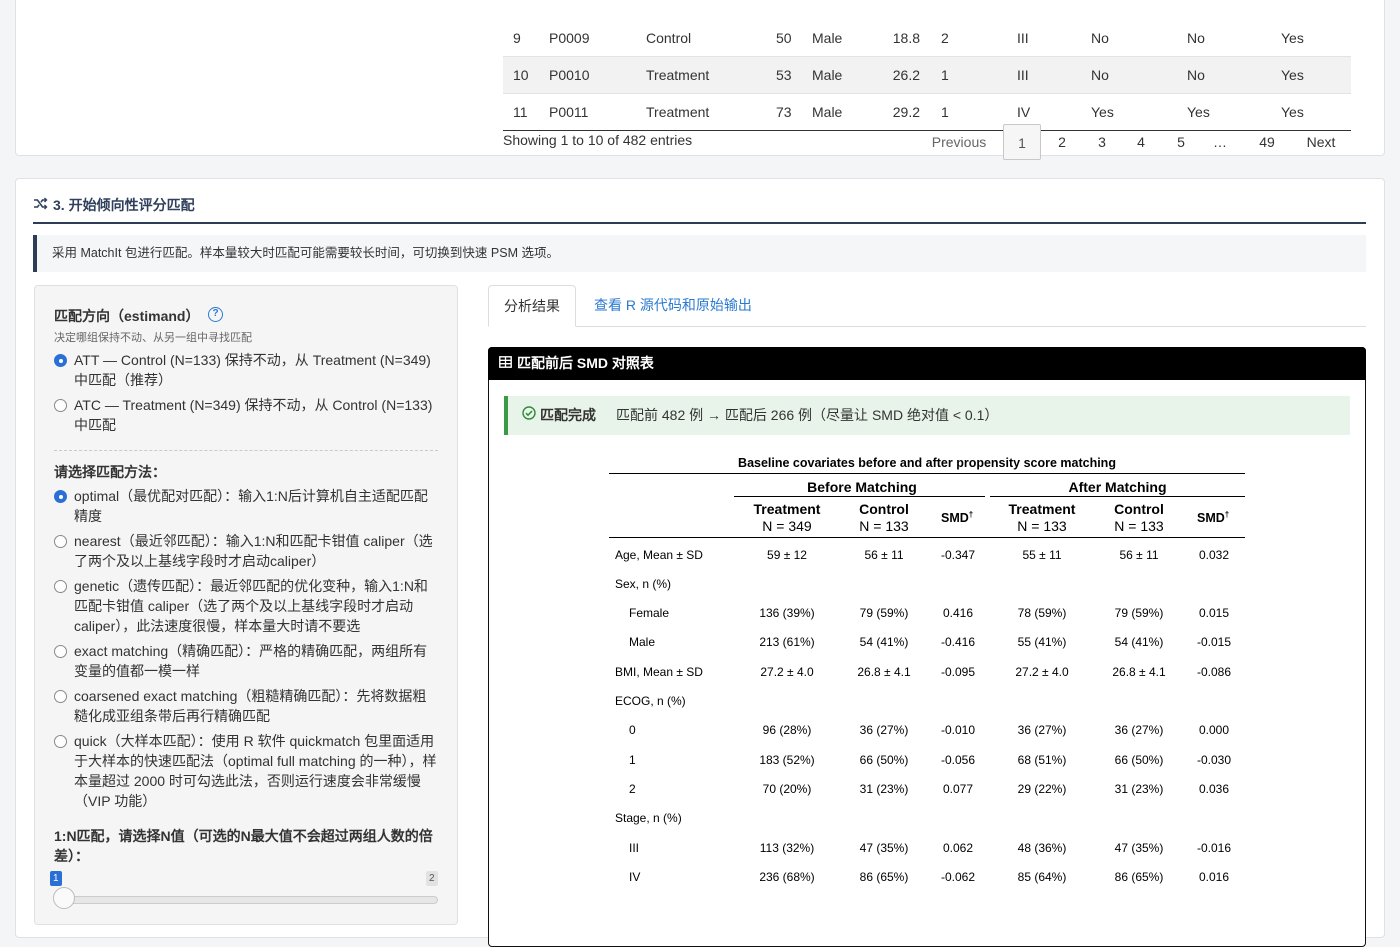  What do you see at coordinates (1214, 555) in the screenshot?
I see `table-cell: 0.032` at bounding box center [1214, 555].